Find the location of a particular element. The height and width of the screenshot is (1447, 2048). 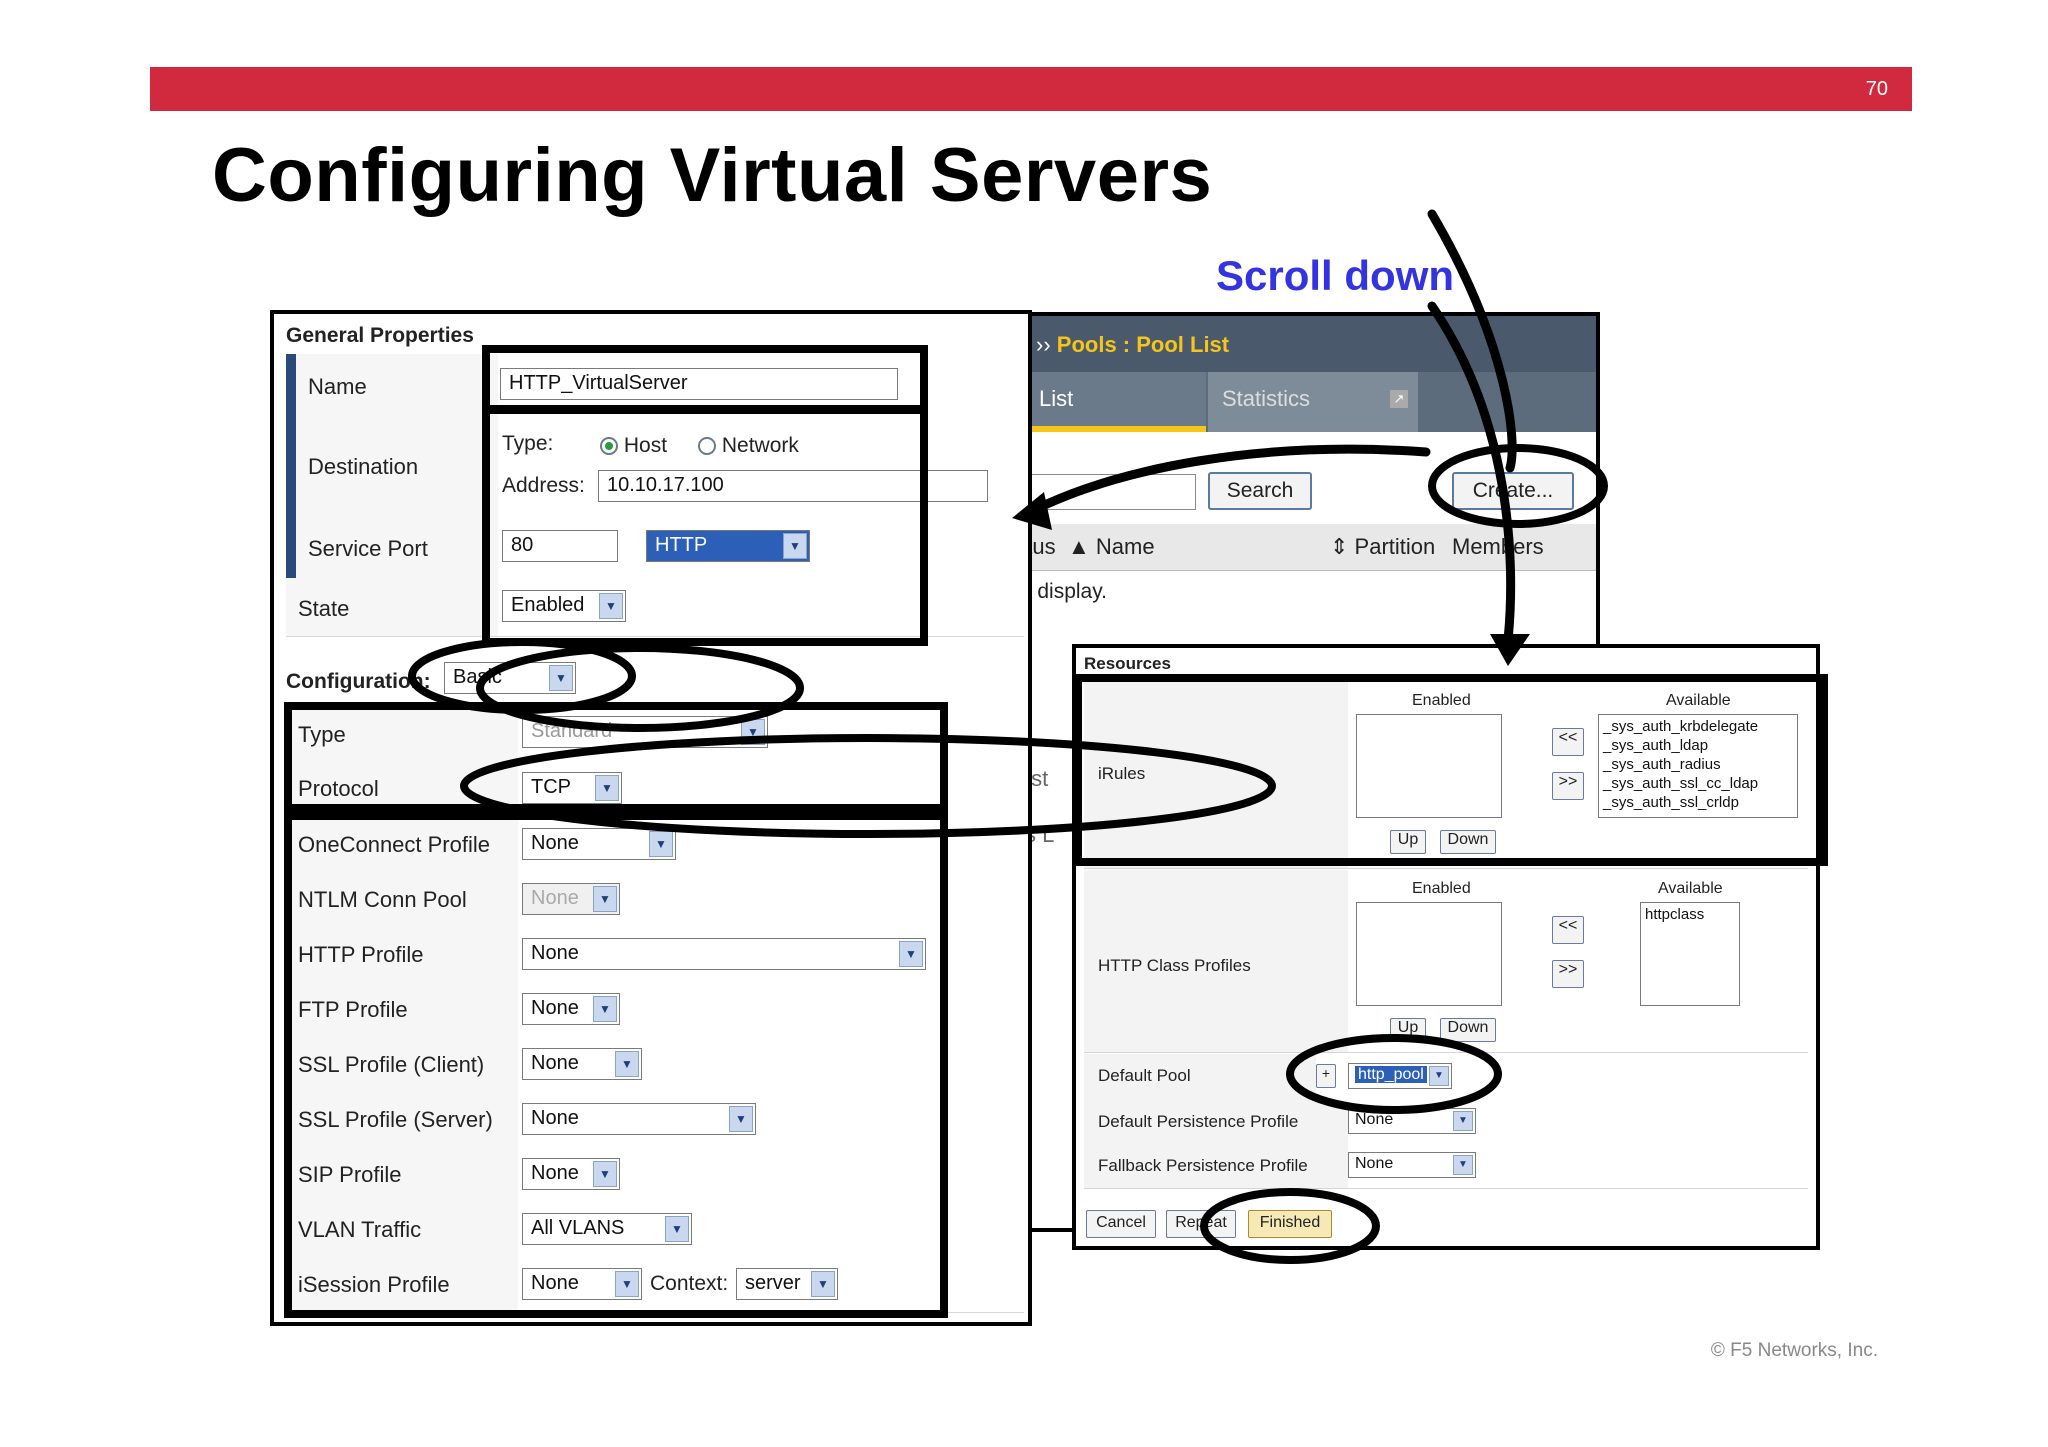

highlight-box-type-protocol is located at coordinates (616, 761).